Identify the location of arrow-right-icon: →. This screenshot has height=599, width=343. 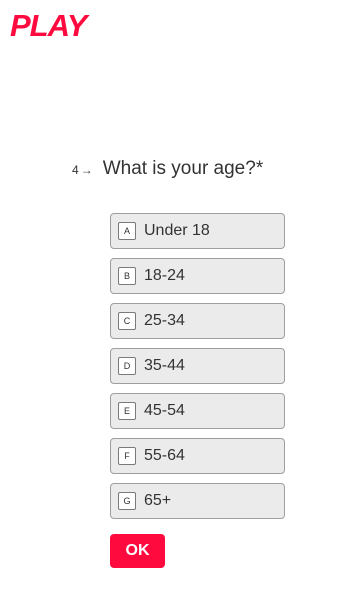
(86, 170).